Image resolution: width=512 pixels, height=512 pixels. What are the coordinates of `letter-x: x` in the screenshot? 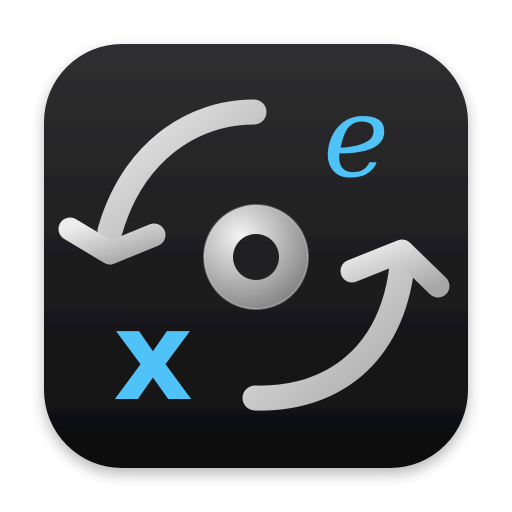 It's located at (153, 357).